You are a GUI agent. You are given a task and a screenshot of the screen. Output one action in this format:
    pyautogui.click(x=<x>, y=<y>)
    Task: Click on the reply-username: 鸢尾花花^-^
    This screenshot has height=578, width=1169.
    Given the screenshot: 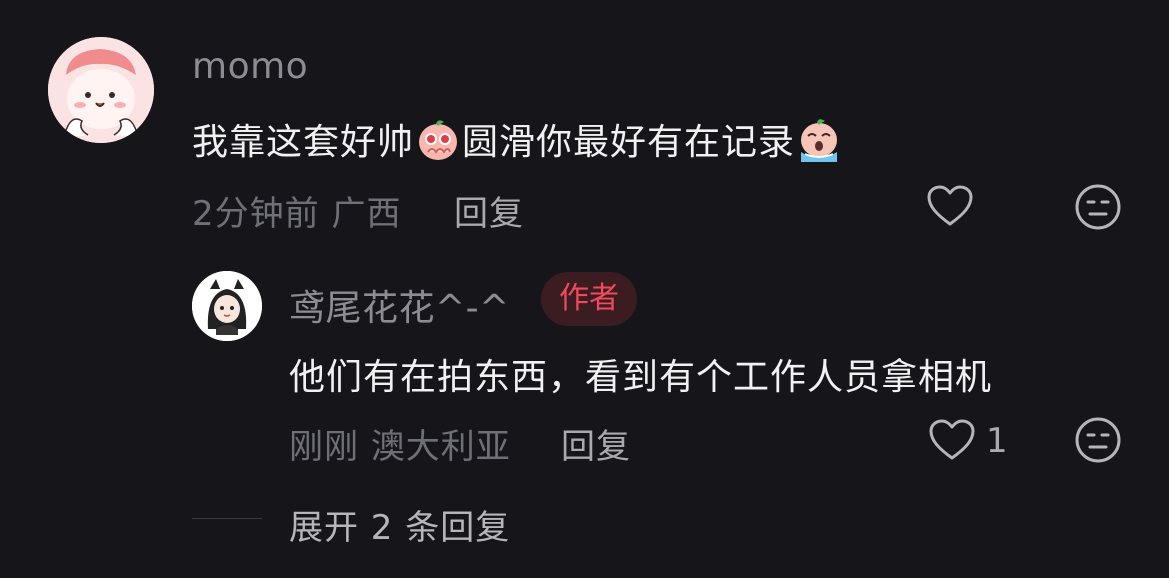 What is the action you would take?
    pyautogui.click(x=399, y=305)
    